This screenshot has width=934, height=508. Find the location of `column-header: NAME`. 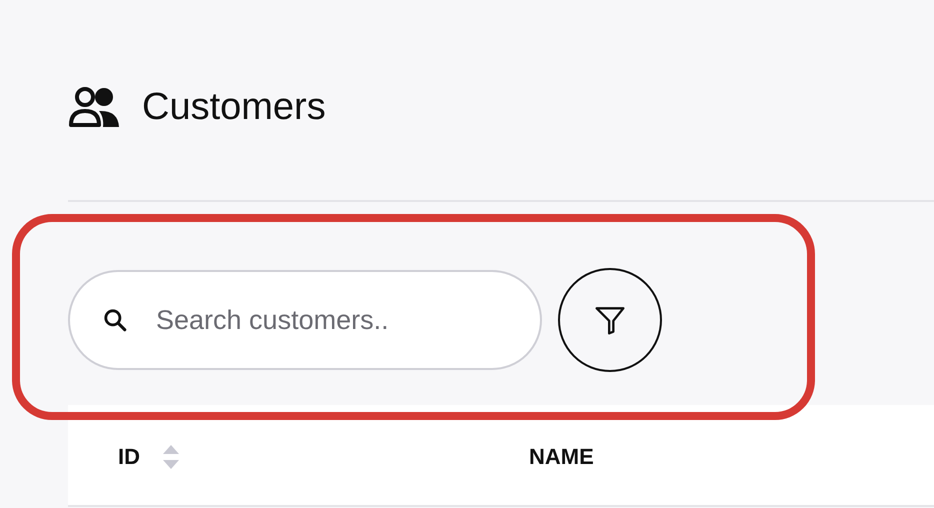

column-header: NAME is located at coordinates (561, 457).